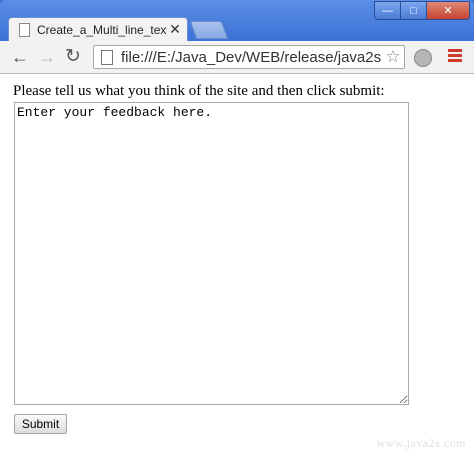 This screenshot has width=474, height=465. I want to click on forward-arrow-icon: →, so click(47, 57).